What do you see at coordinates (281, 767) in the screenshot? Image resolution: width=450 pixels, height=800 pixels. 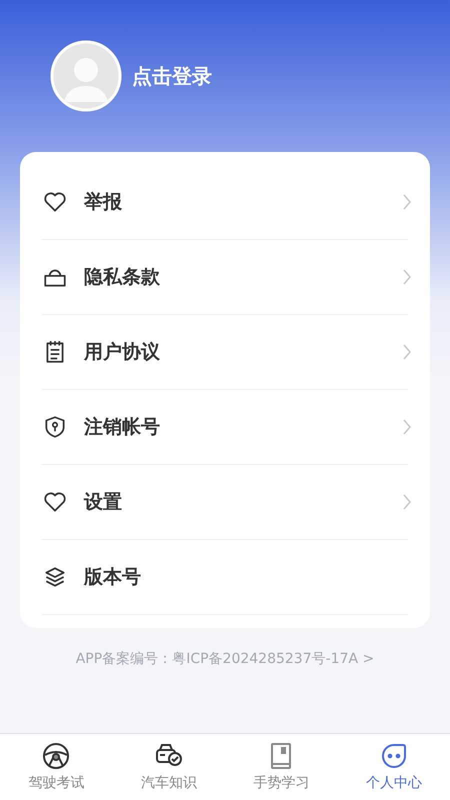 I see `tab: 手势学习` at bounding box center [281, 767].